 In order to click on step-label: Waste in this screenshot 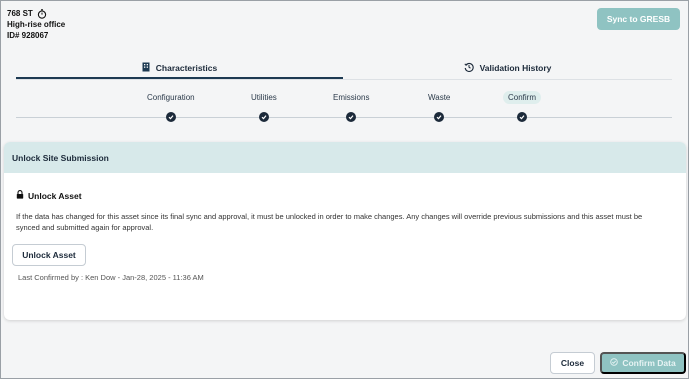, I will do `click(439, 97)`.